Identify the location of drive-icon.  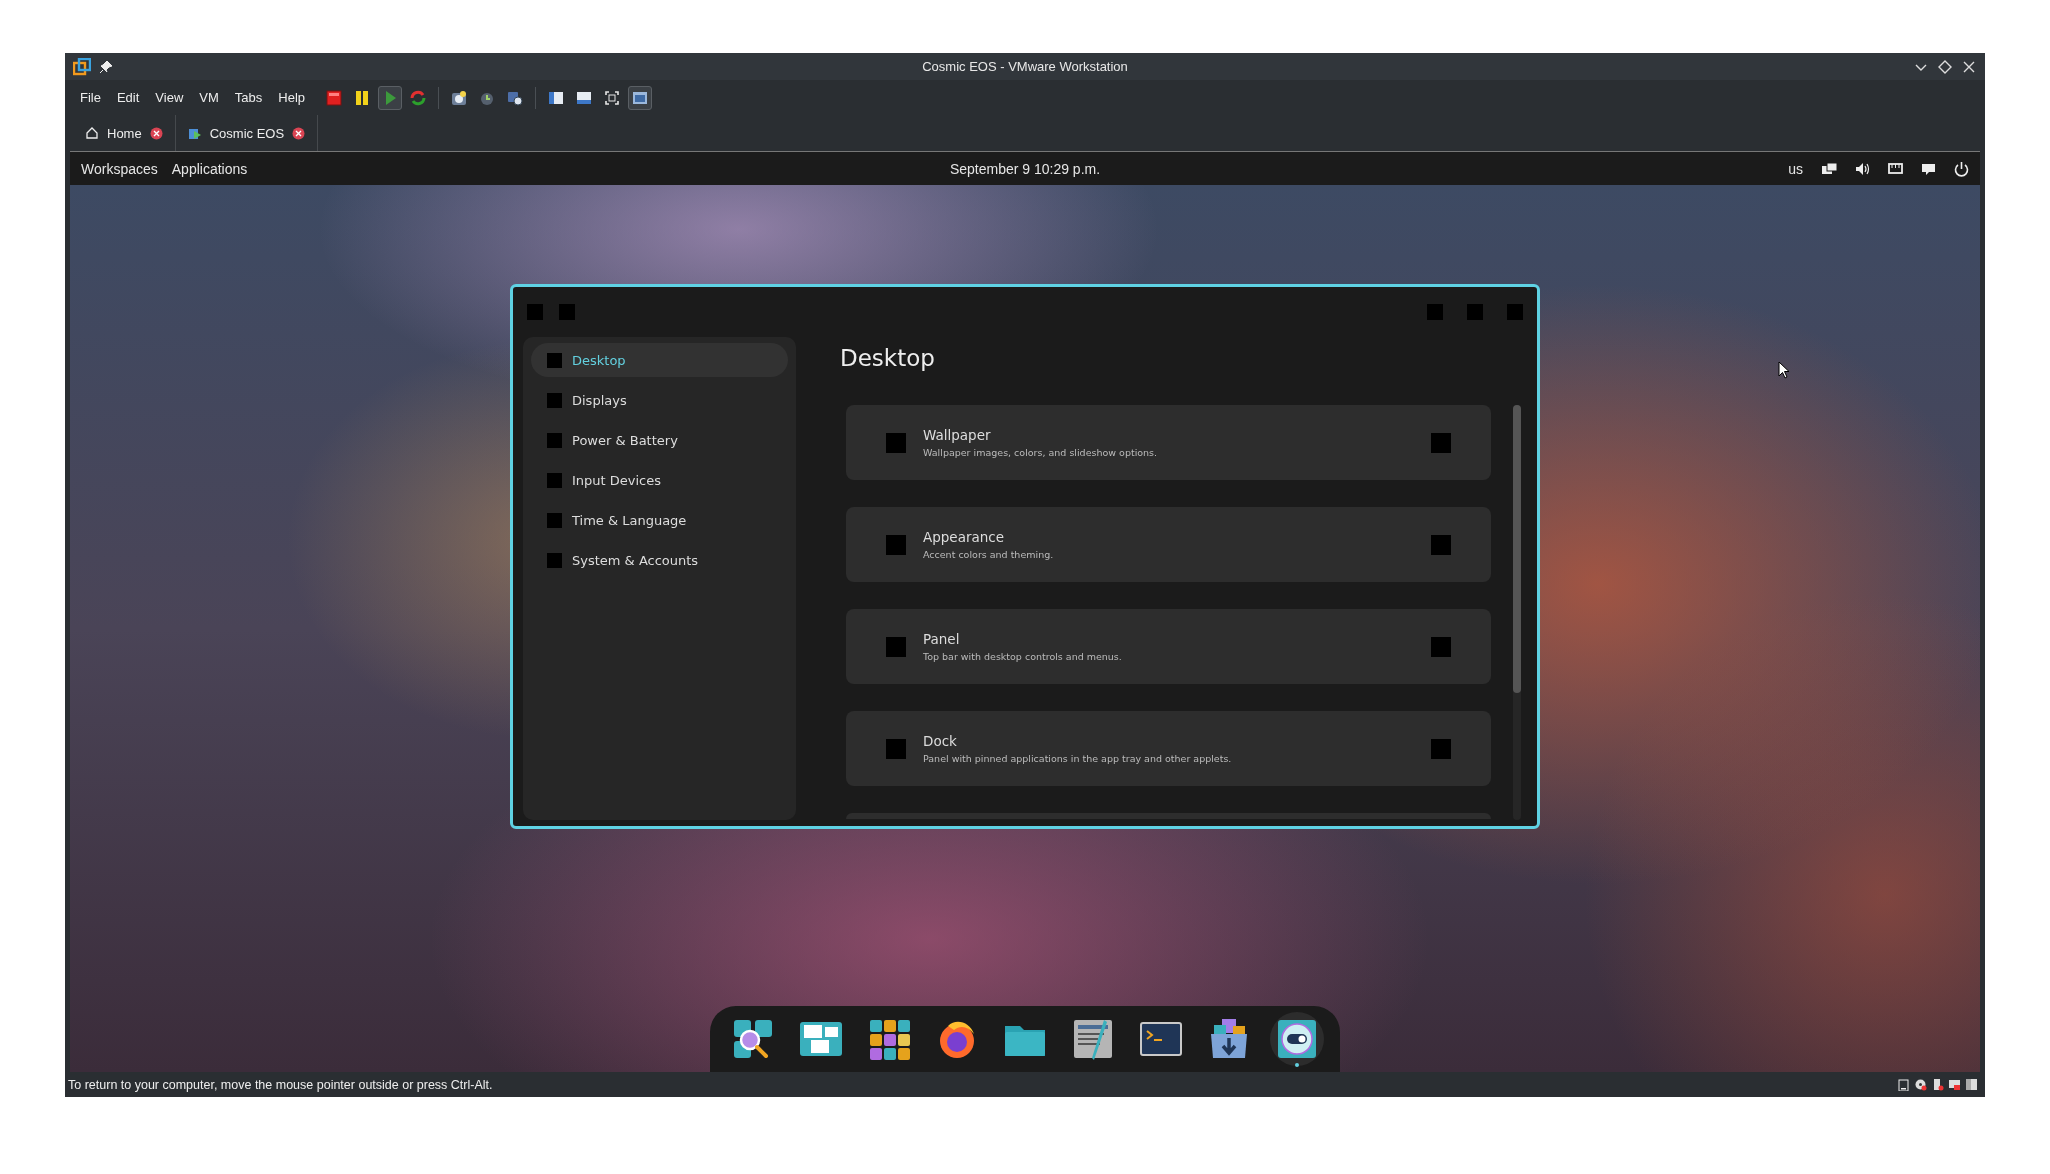
(1903, 1084).